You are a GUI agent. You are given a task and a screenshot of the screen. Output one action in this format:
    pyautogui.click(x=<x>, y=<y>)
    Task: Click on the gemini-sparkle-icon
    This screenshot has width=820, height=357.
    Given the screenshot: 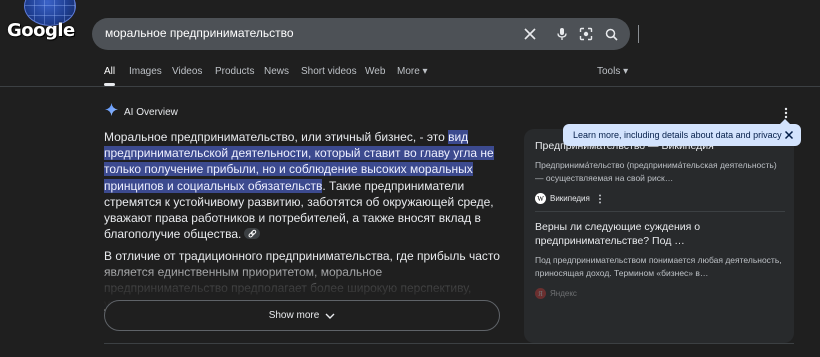 What is the action you would take?
    pyautogui.click(x=111, y=112)
    